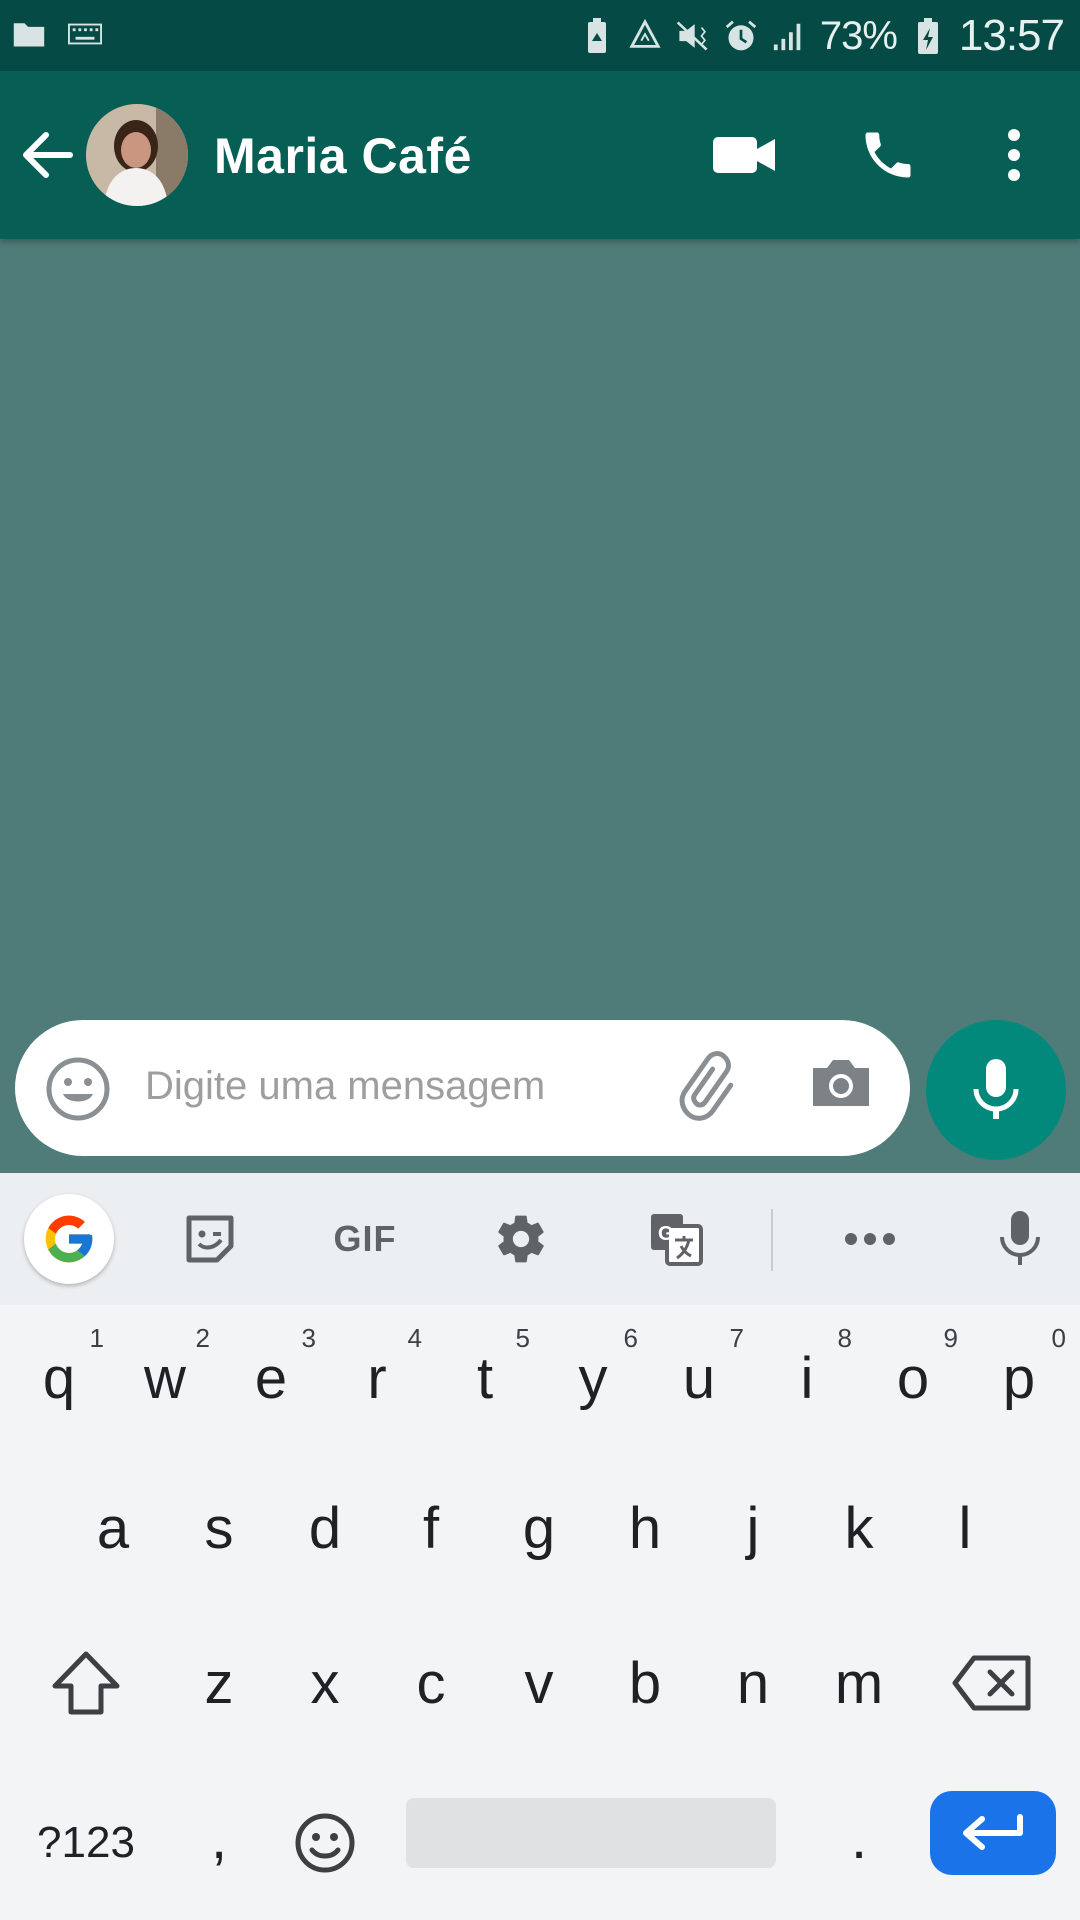 The image size is (1080, 1920). Describe the element at coordinates (753, 1528) in the screenshot. I see `key-j: j` at that location.